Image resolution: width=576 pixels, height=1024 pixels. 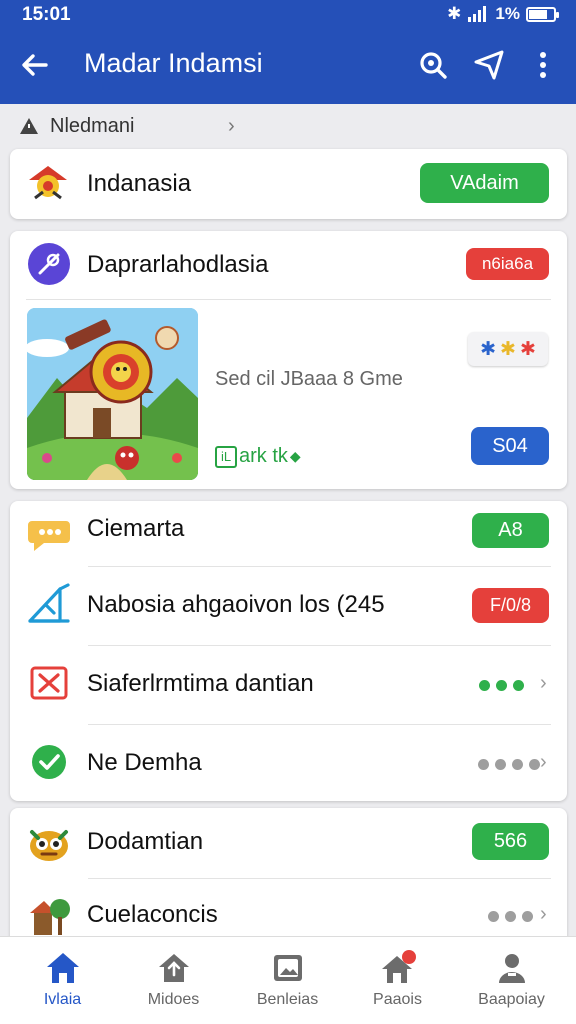 I want to click on list-item-badge: 566, so click(x=510, y=841).